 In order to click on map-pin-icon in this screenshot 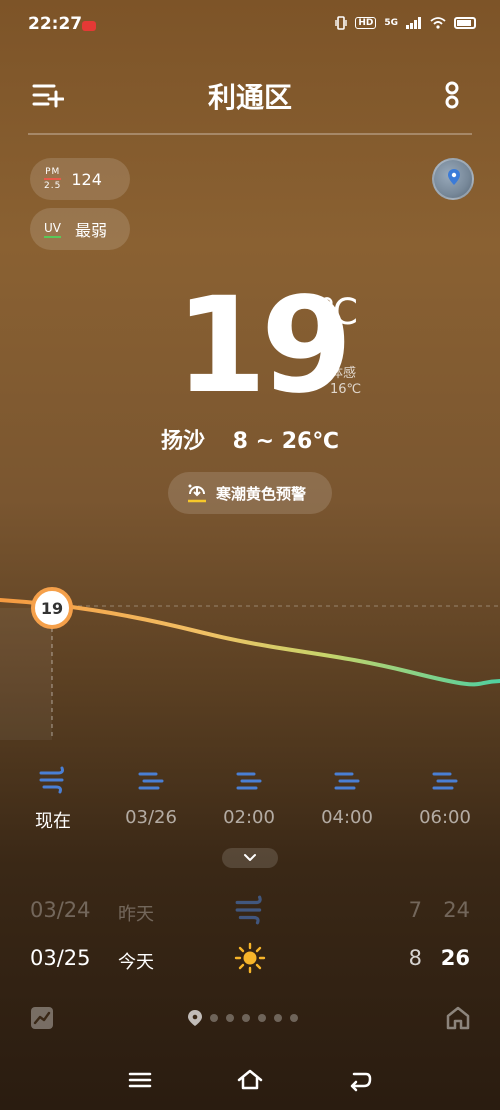, I will do `click(454, 177)`.